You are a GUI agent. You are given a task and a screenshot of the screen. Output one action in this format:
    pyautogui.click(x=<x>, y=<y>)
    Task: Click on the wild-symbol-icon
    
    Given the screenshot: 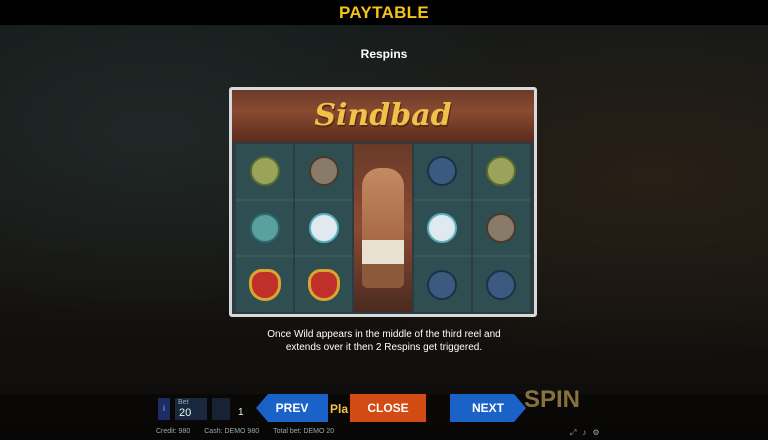 What is the action you would take?
    pyautogui.click(x=382, y=228)
    